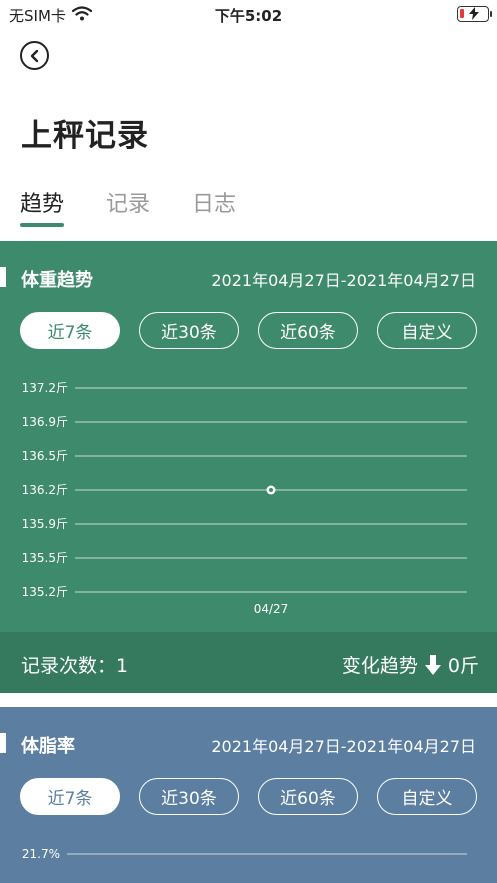 The image size is (497, 883). Describe the element at coordinates (343, 280) in the screenshot. I see `weight-date-range: 2021年04月27日-2021年04月27日` at that location.